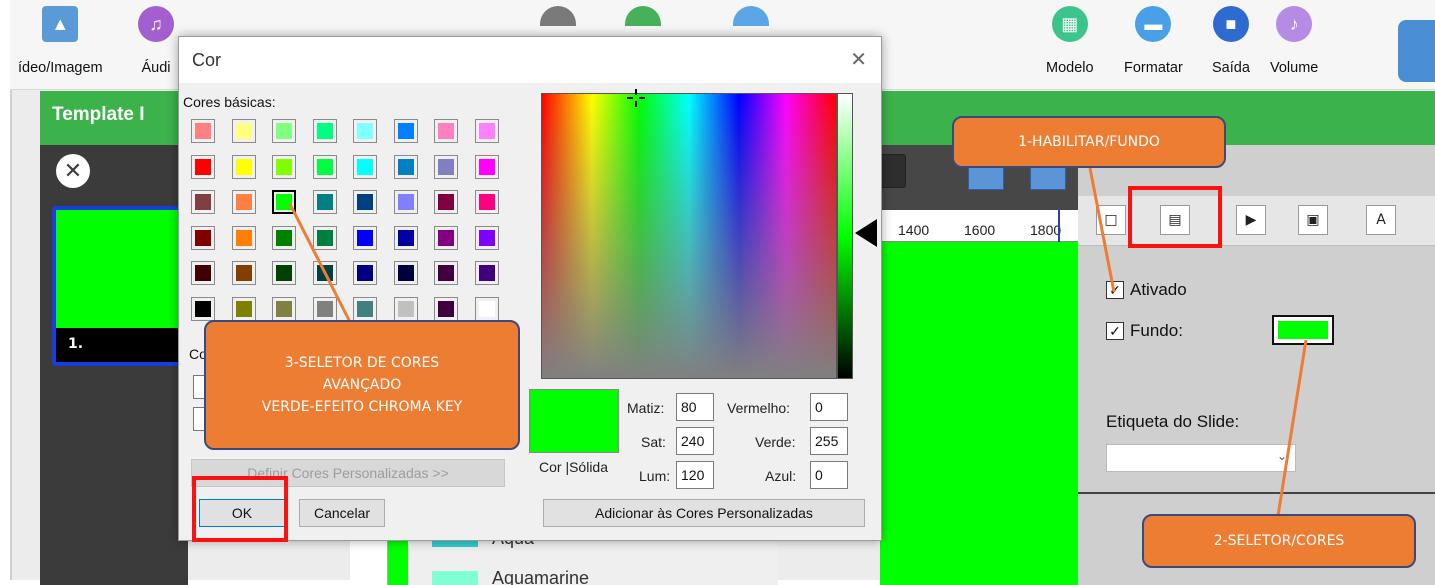 Image resolution: width=1435 pixels, height=585 pixels. What do you see at coordinates (455, 577) in the screenshot?
I see `color-swatch` at bounding box center [455, 577].